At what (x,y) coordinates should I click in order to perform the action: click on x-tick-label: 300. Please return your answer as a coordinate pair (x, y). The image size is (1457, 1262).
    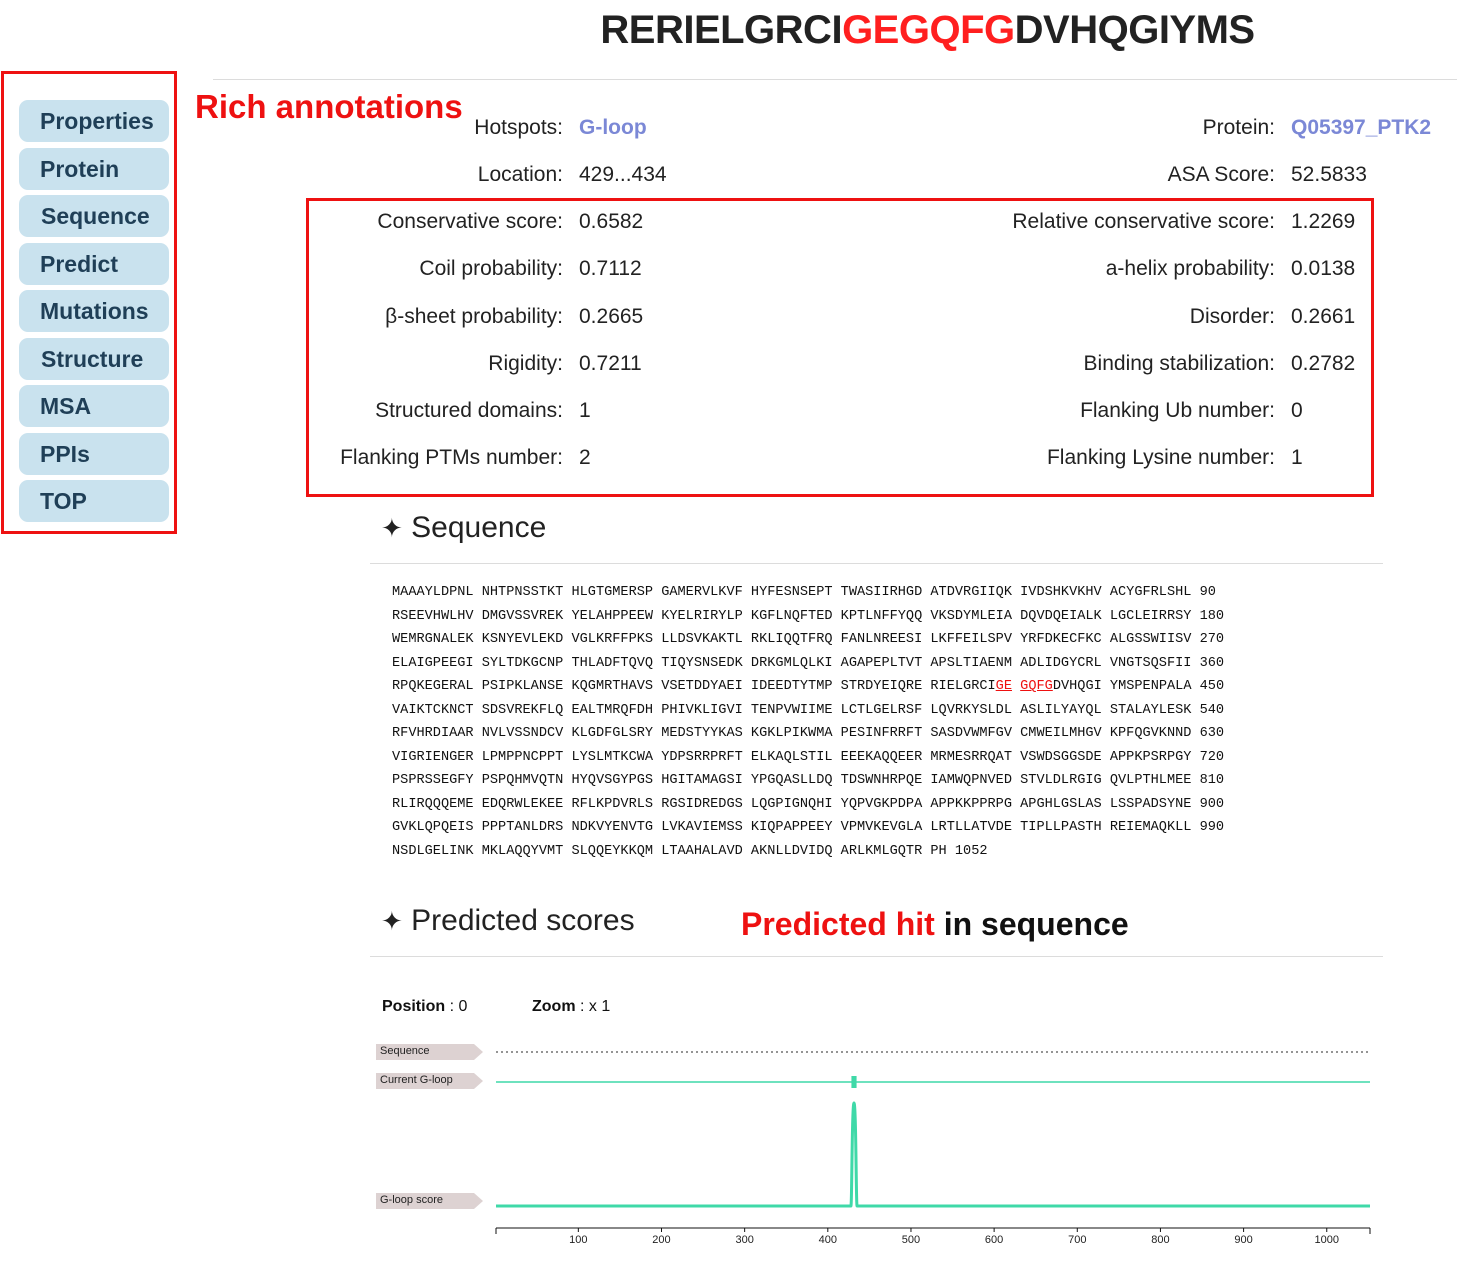
    Looking at the image, I should click on (744, 1240).